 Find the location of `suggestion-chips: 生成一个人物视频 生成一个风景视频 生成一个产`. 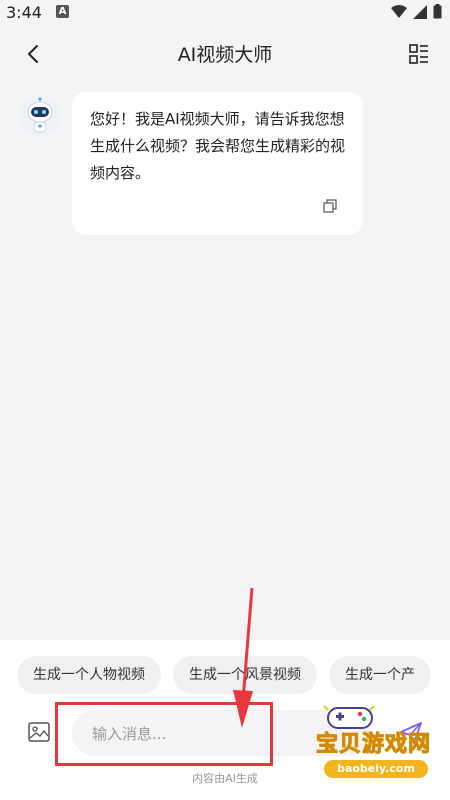

suggestion-chips: 生成一个人物视频 生成一个风景视频 生成一个产 is located at coordinates (233, 675).